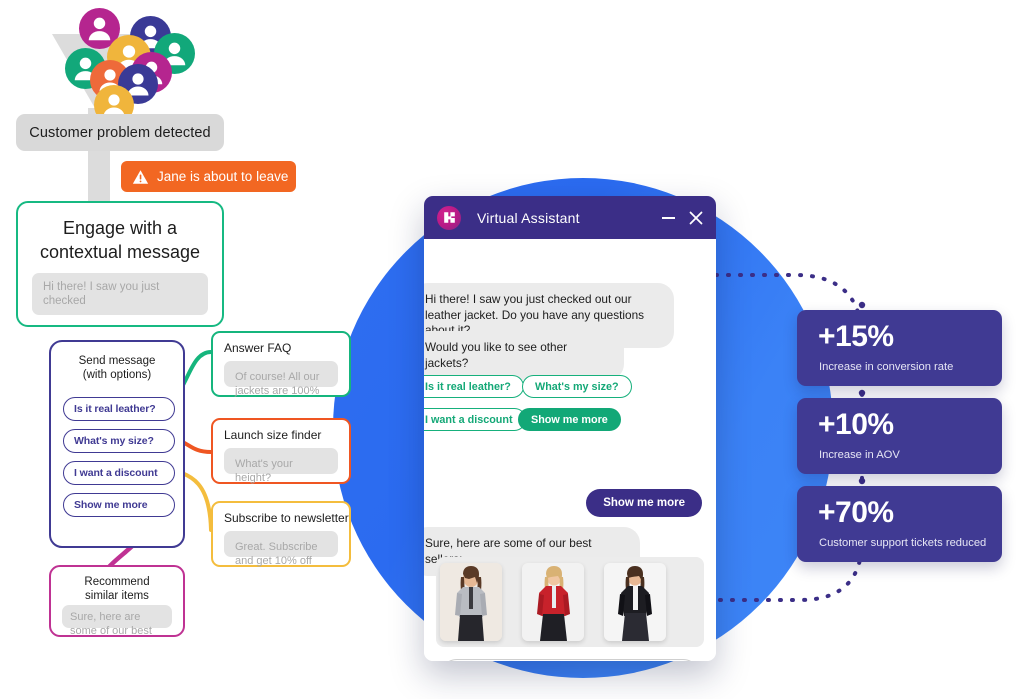  What do you see at coordinates (120, 228) in the screenshot?
I see `engage-title-line1: Engage with a` at bounding box center [120, 228].